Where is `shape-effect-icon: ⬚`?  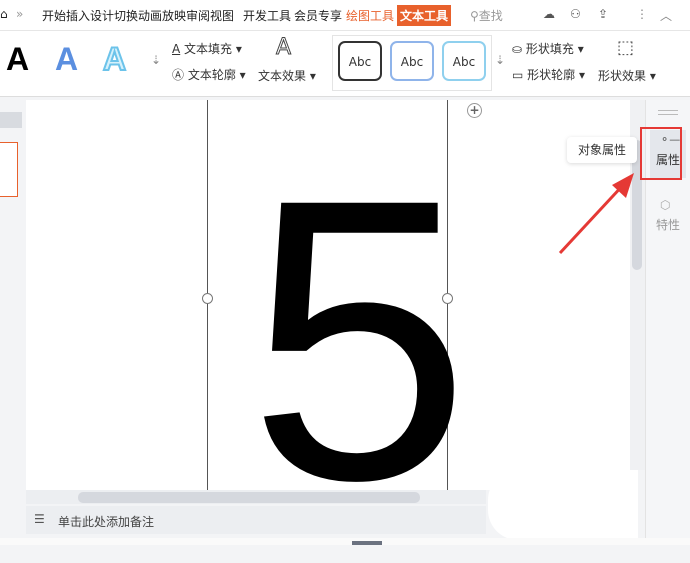
shape-effect-icon: ⬚ is located at coordinates (626, 47).